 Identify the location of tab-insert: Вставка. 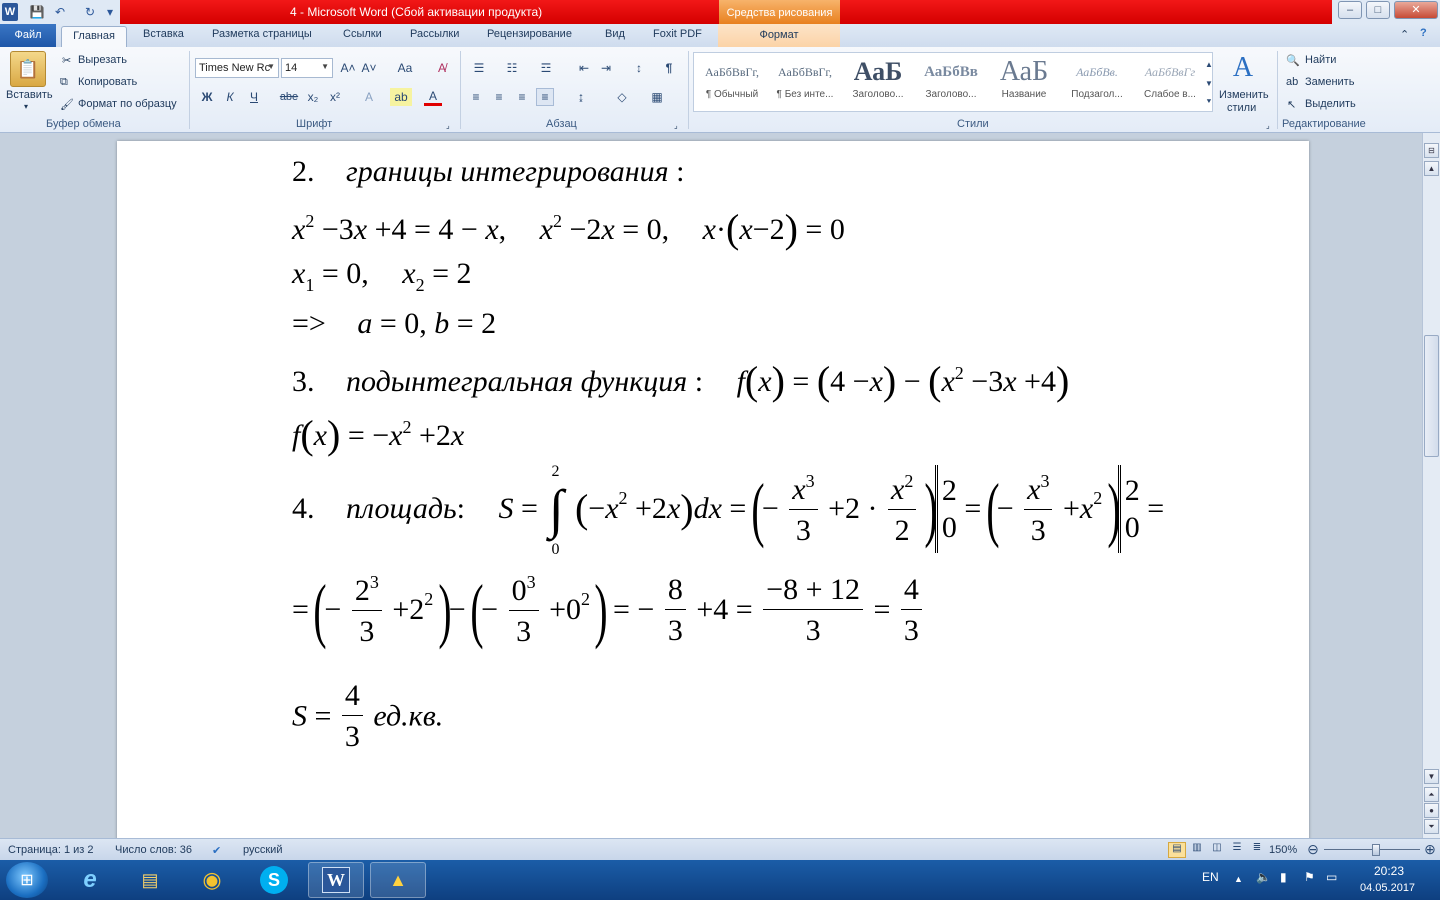
(163, 34).